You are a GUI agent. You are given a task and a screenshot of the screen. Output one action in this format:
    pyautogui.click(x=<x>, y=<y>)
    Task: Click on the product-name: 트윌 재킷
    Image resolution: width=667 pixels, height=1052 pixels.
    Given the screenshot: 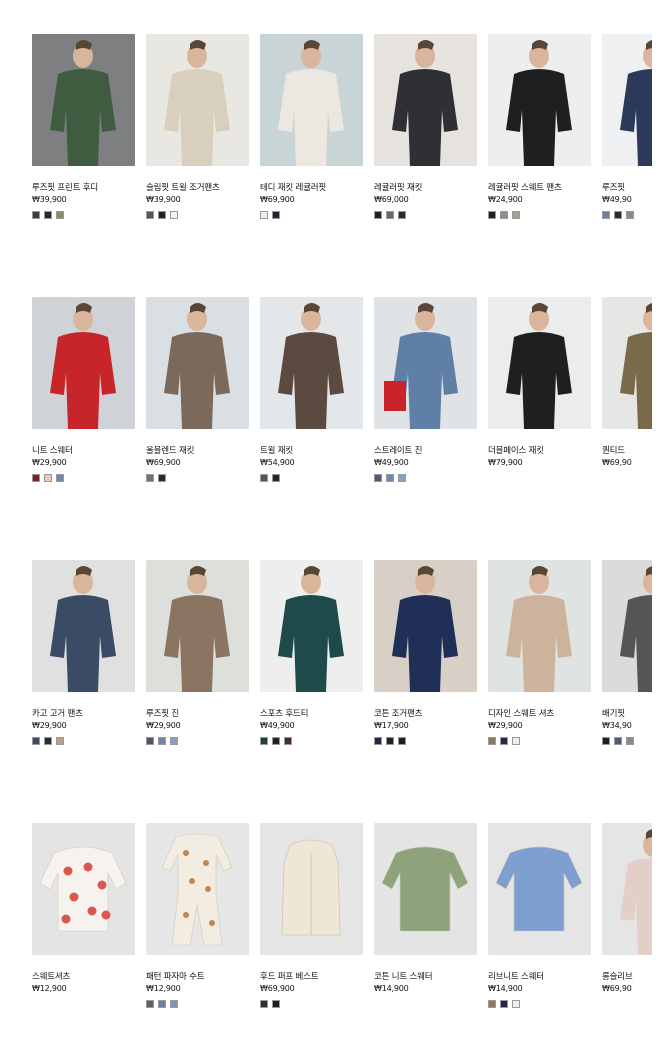 What is the action you would take?
    pyautogui.click(x=311, y=451)
    